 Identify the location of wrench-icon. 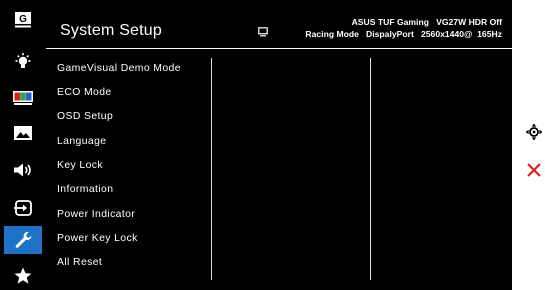
(23, 240).